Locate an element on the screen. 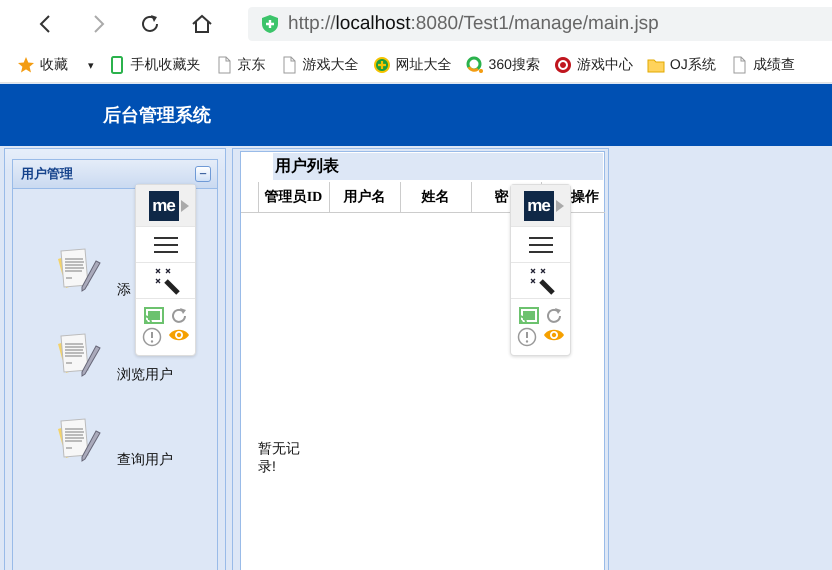 The width and height of the screenshot is (832, 570). plus-icon is located at coordinates (381, 65).